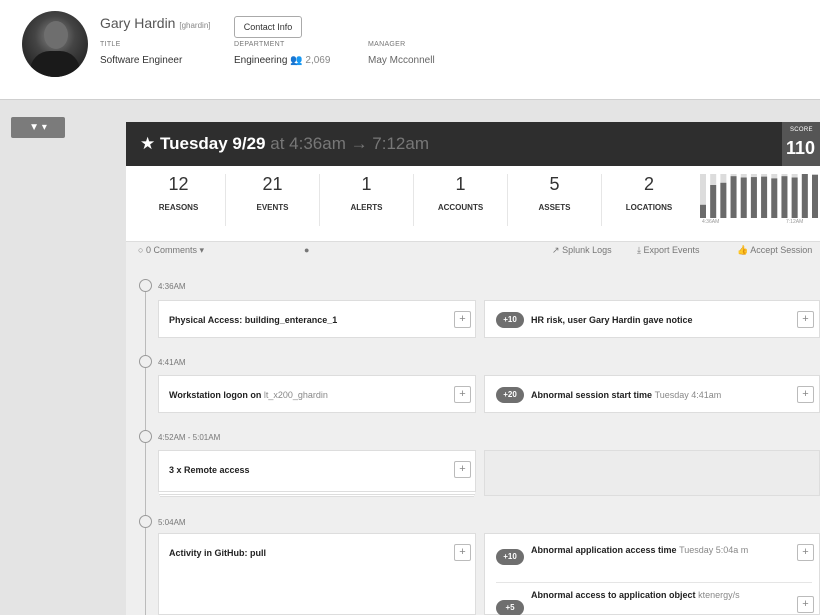  What do you see at coordinates (272, 184) in the screenshot?
I see `stat-number: 21` at bounding box center [272, 184].